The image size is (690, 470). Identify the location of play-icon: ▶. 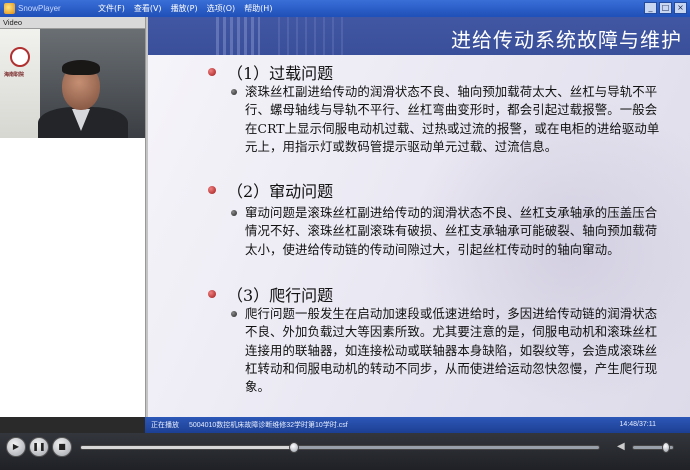
(16, 446).